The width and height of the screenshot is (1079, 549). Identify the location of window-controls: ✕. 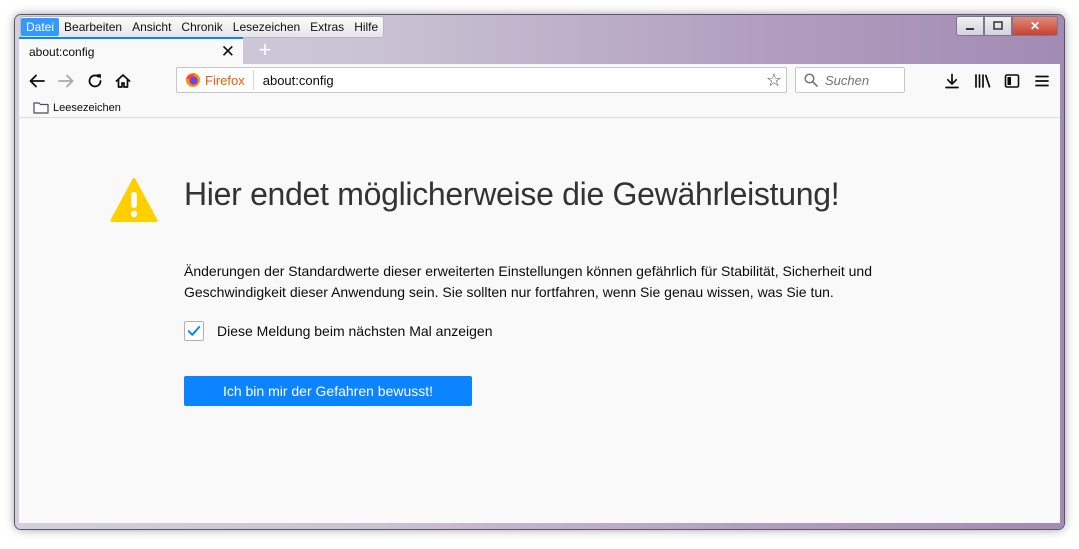
(1007, 26).